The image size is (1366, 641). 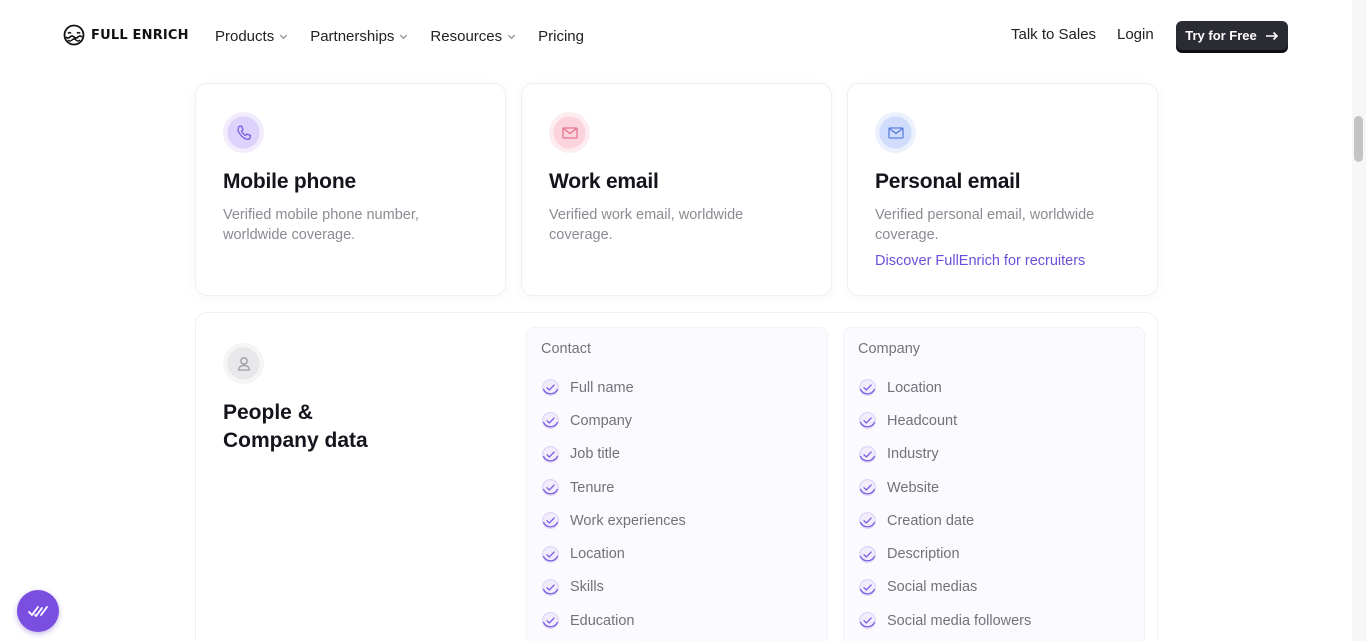 I want to click on company-item-label: Website, so click(x=913, y=487).